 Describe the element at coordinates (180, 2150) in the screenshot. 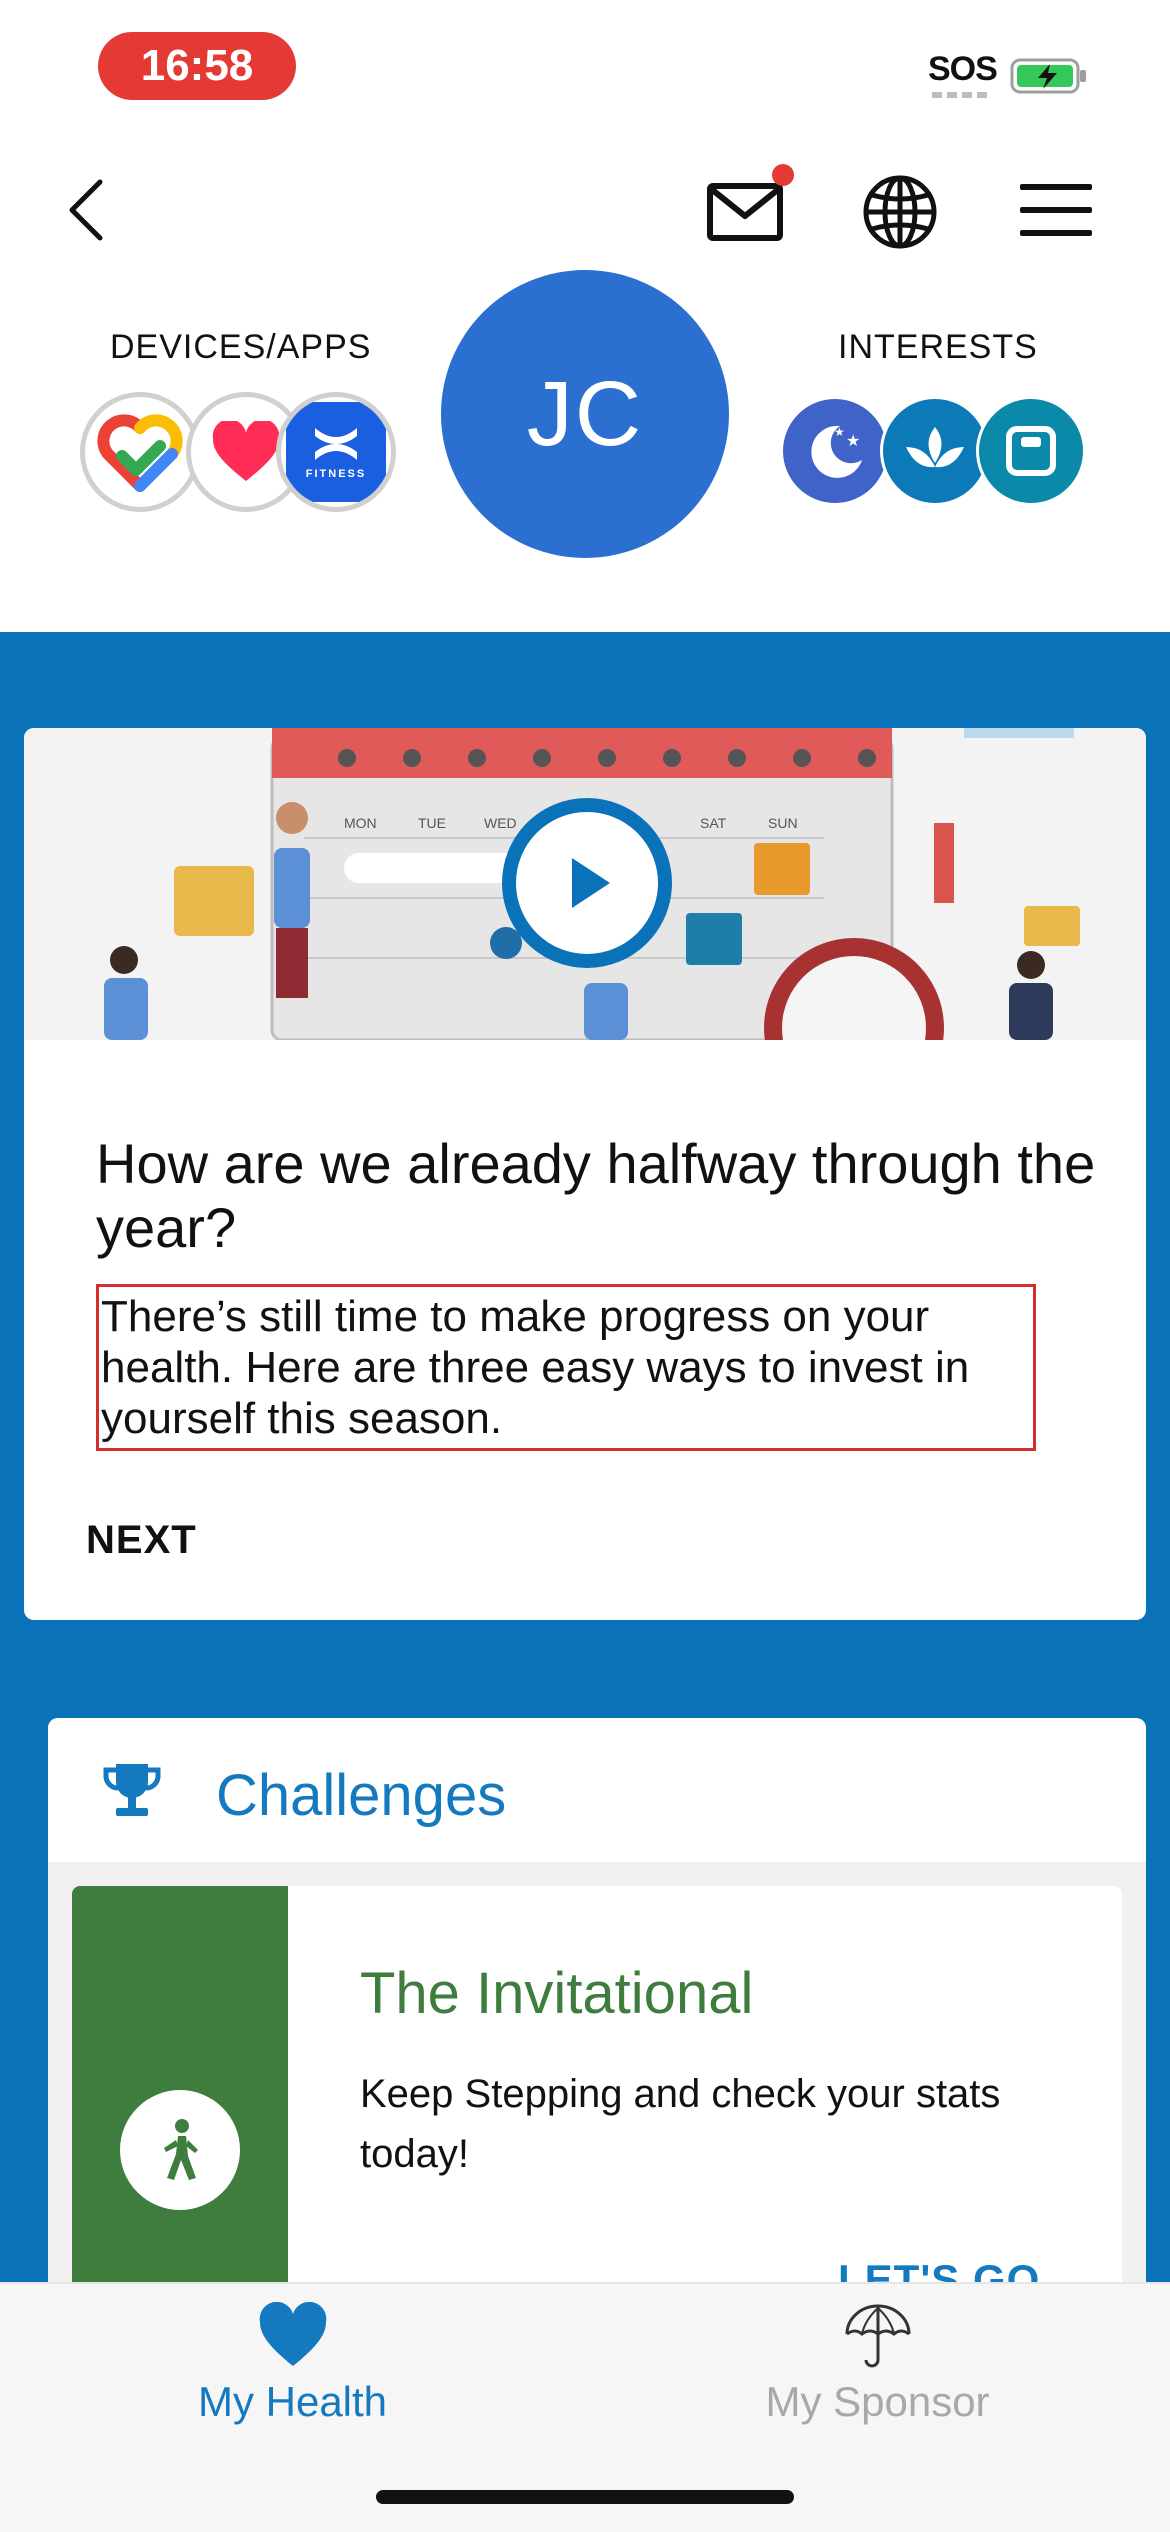

I see `walking-icon` at that location.